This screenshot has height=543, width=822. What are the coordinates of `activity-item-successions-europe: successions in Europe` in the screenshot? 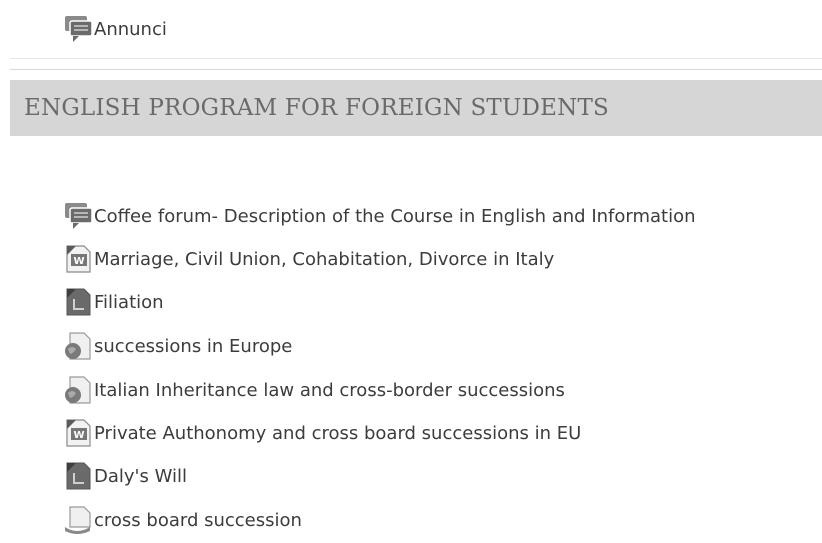 It's located at (177, 346).